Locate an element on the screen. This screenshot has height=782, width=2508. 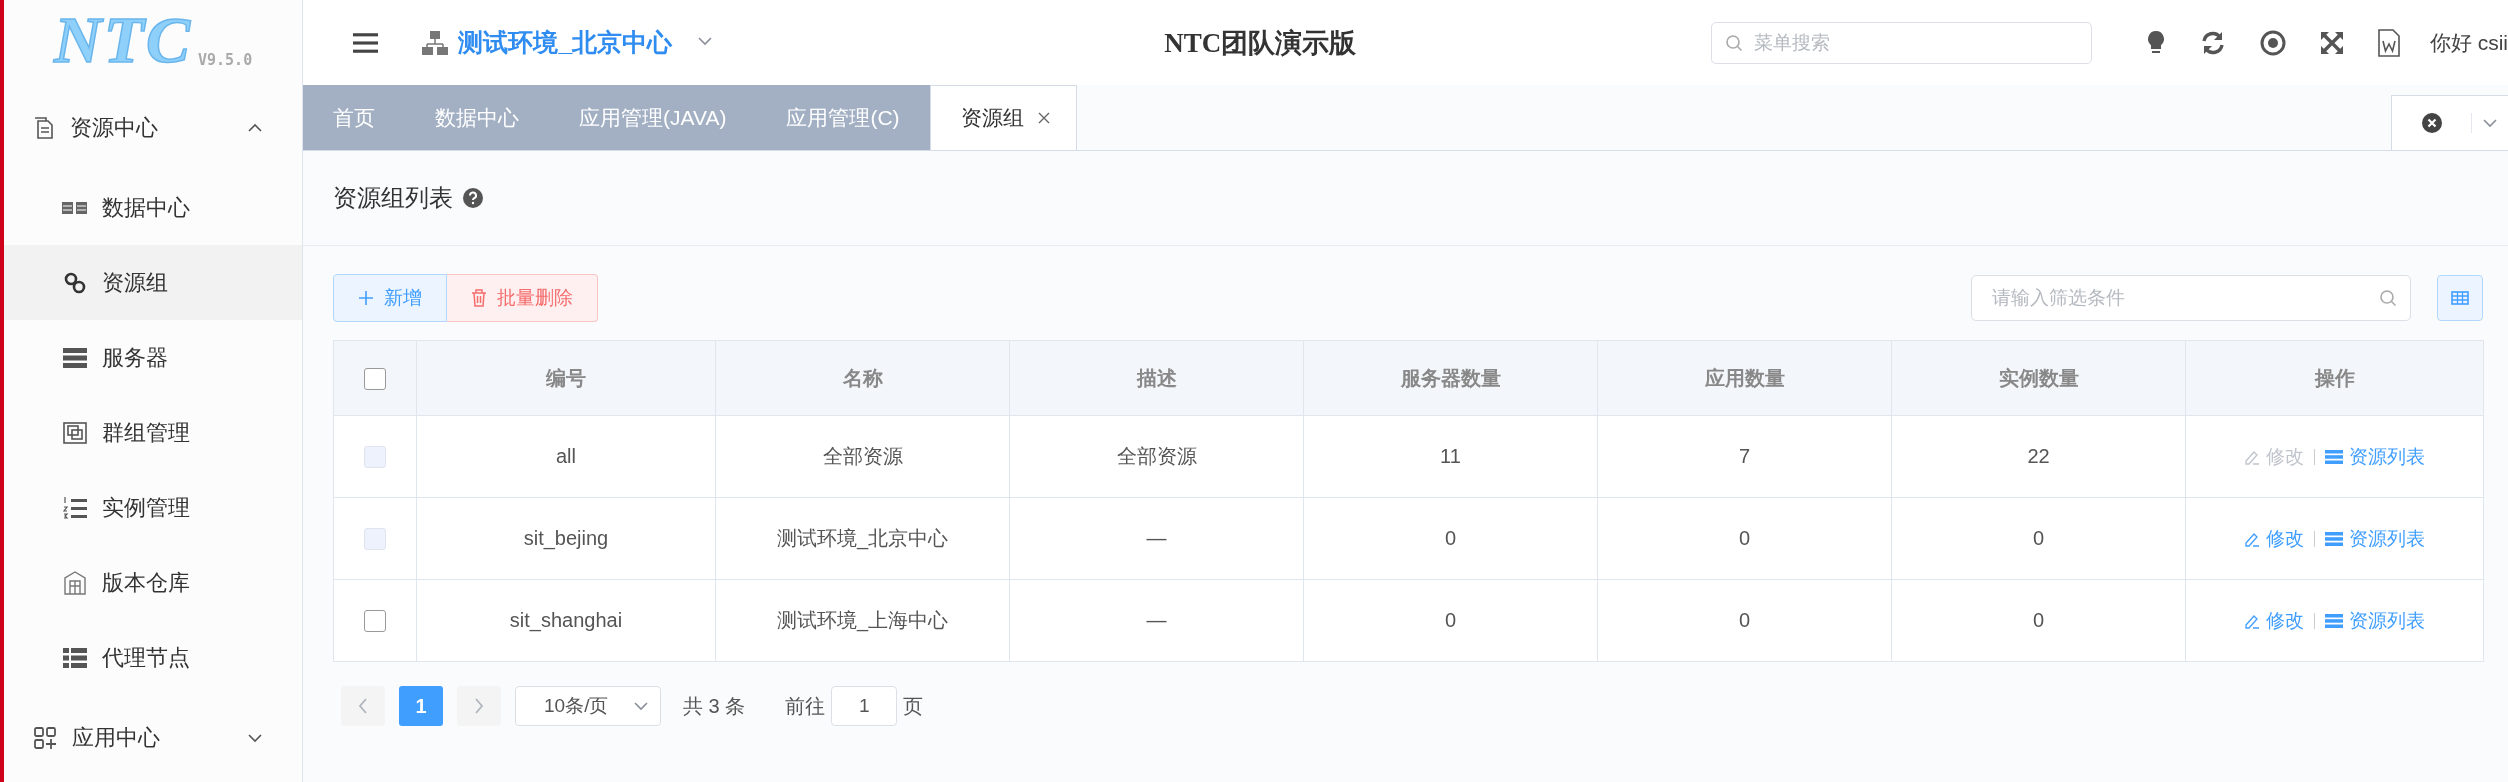
goto-label: 前往 is located at coordinates (805, 706).